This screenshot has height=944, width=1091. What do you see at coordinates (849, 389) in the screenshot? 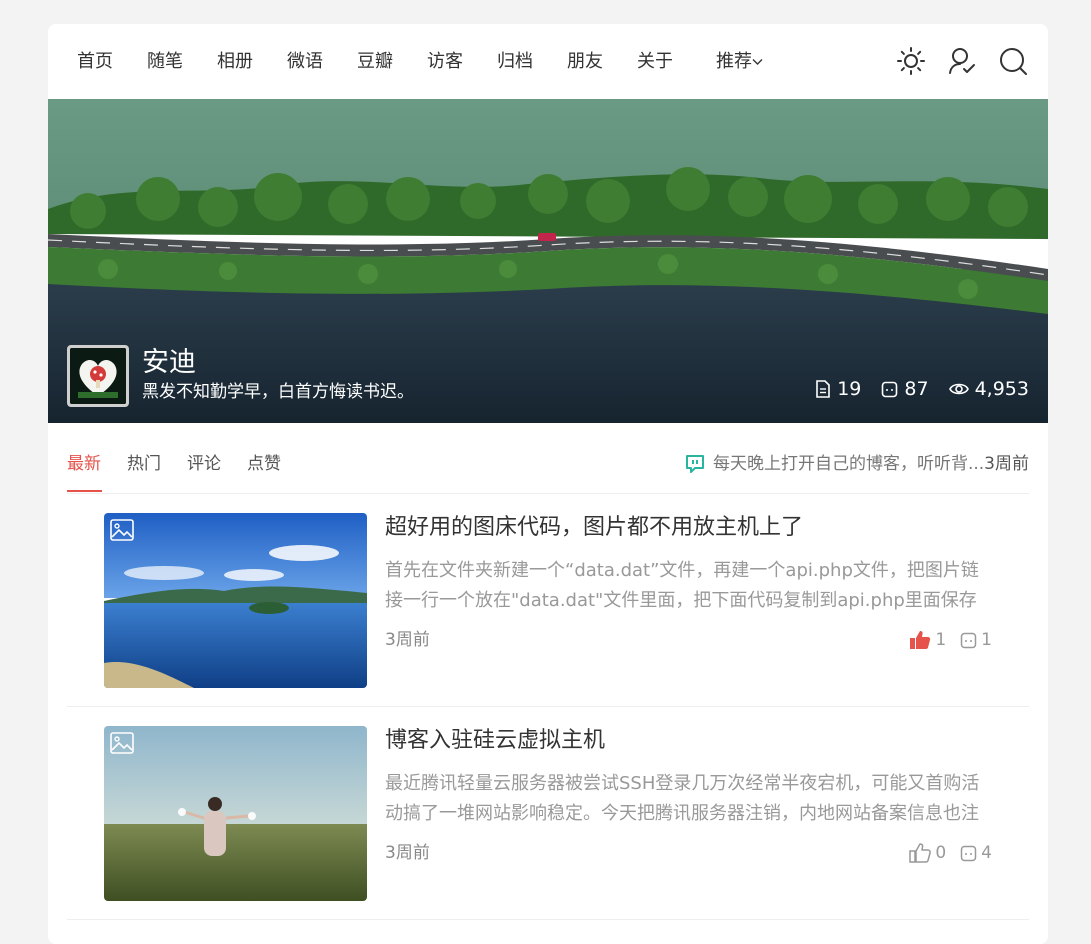
I see `stat-posts-count: 19` at bounding box center [849, 389].